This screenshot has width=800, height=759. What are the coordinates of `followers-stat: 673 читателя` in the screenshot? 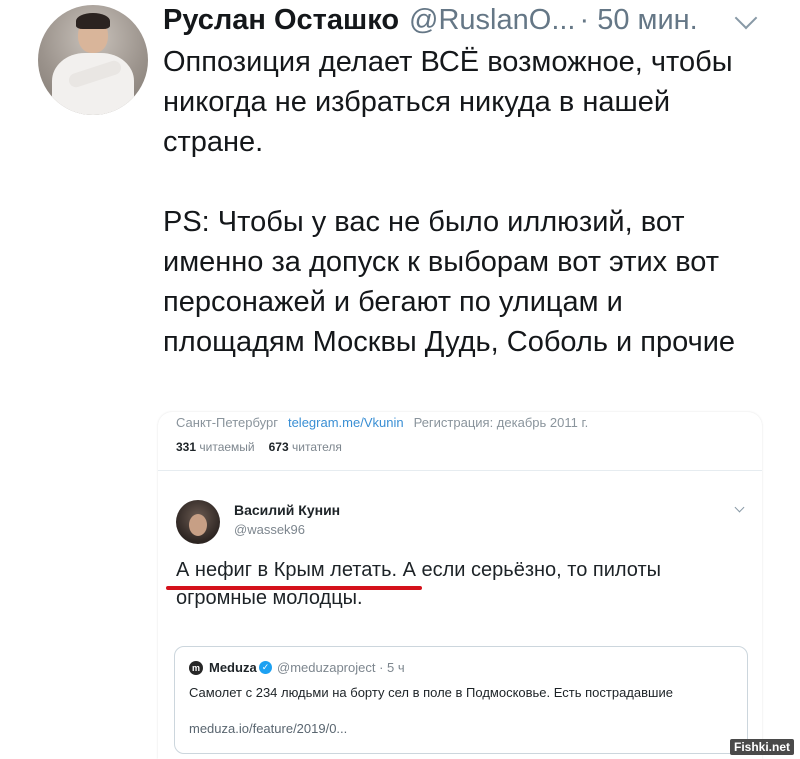 It's located at (305, 447).